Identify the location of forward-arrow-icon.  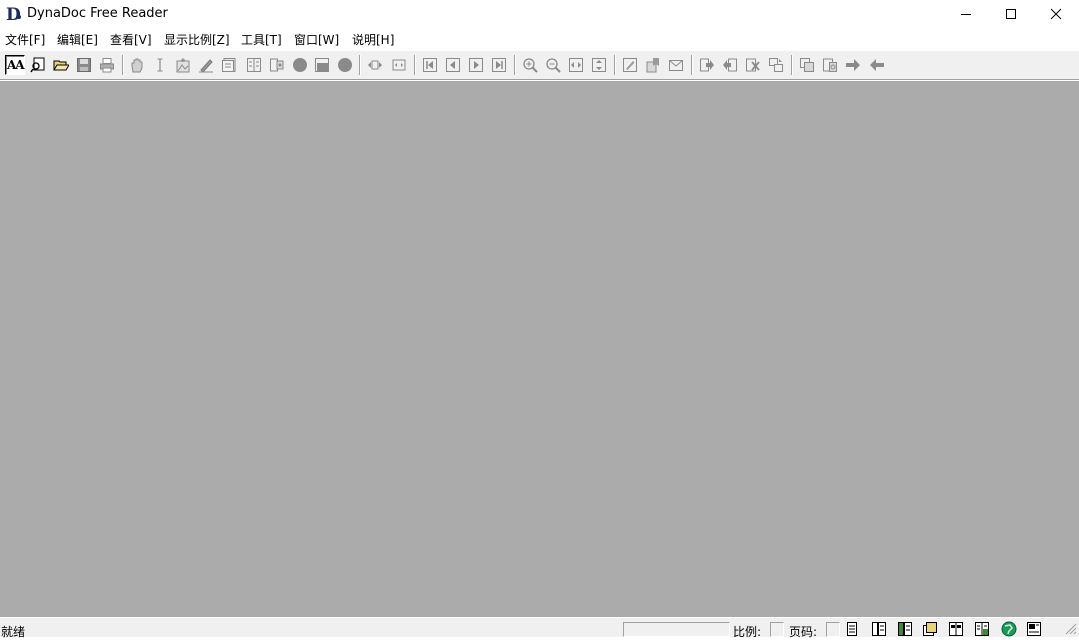
(853, 65).